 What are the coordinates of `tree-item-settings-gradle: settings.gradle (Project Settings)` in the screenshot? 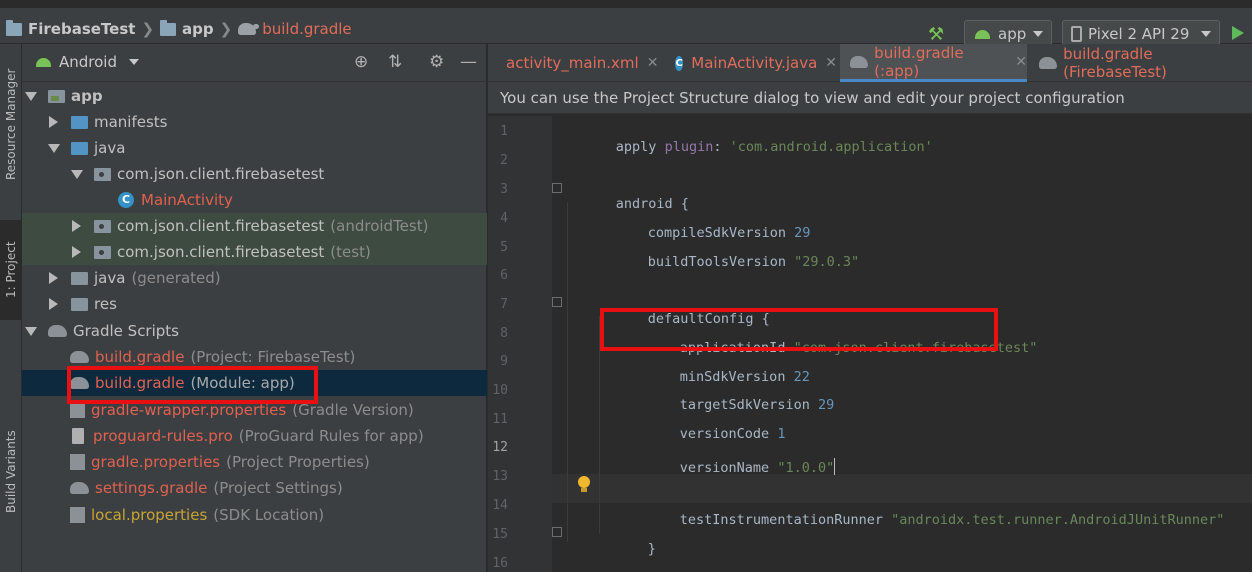 It's located at (254, 488).